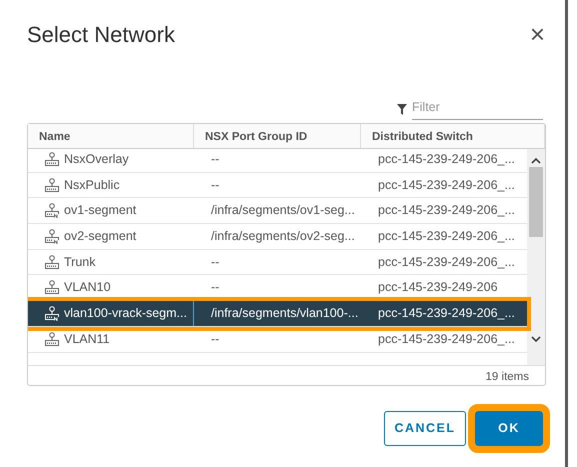  What do you see at coordinates (537, 34) in the screenshot?
I see `close-button: ×` at bounding box center [537, 34].